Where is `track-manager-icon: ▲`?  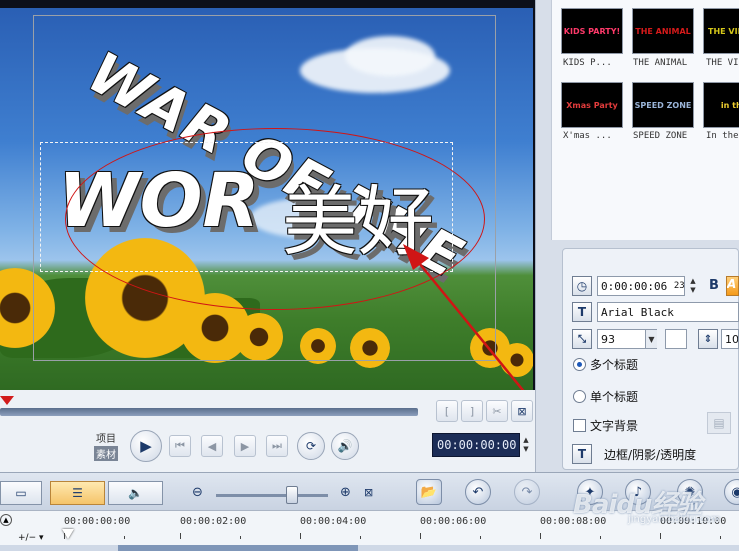
track-manager-icon: ▲ is located at coordinates (6, 520).